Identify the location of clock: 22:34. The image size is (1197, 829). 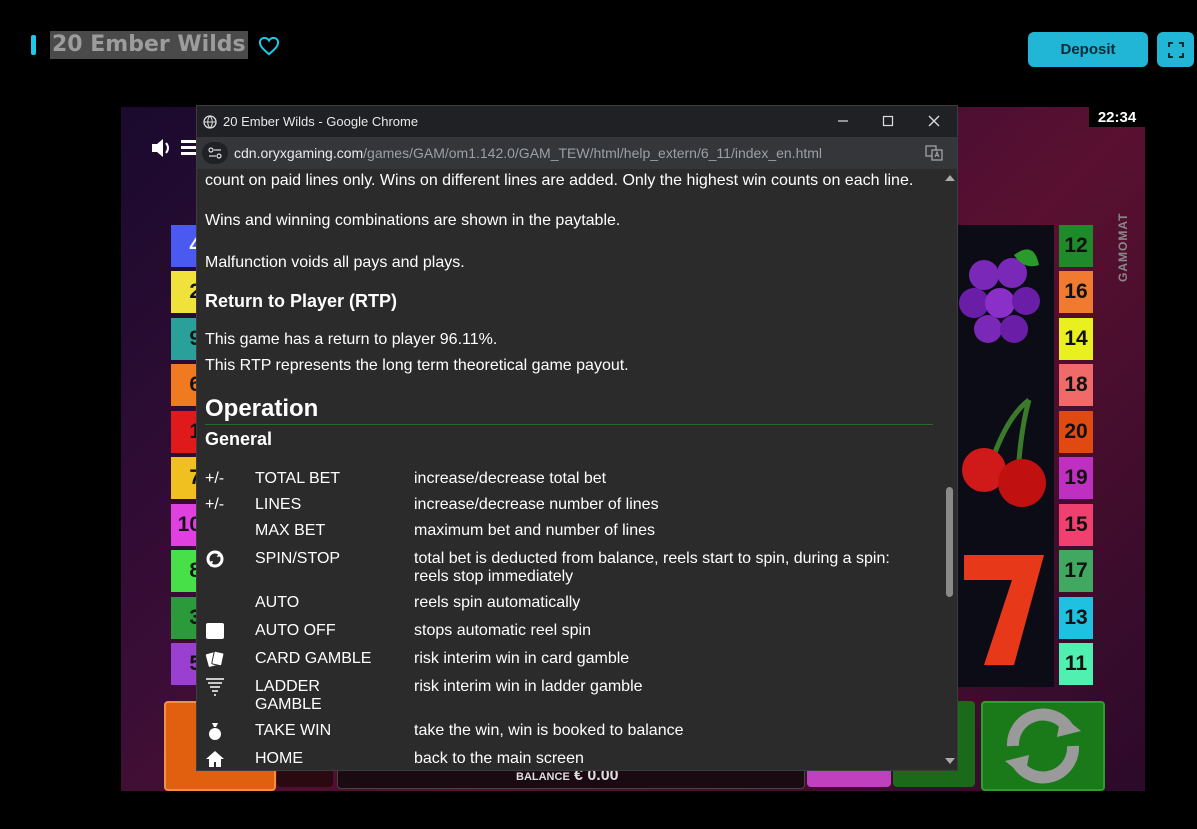
(1117, 117).